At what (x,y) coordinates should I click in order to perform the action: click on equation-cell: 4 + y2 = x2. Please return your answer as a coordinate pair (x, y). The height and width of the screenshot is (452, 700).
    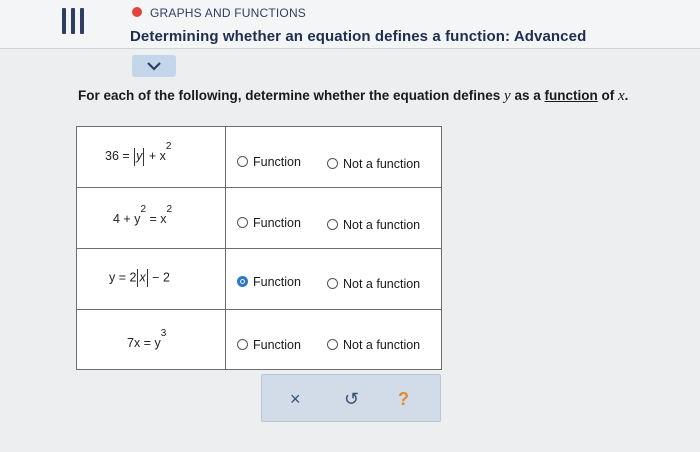
    Looking at the image, I should click on (151, 218).